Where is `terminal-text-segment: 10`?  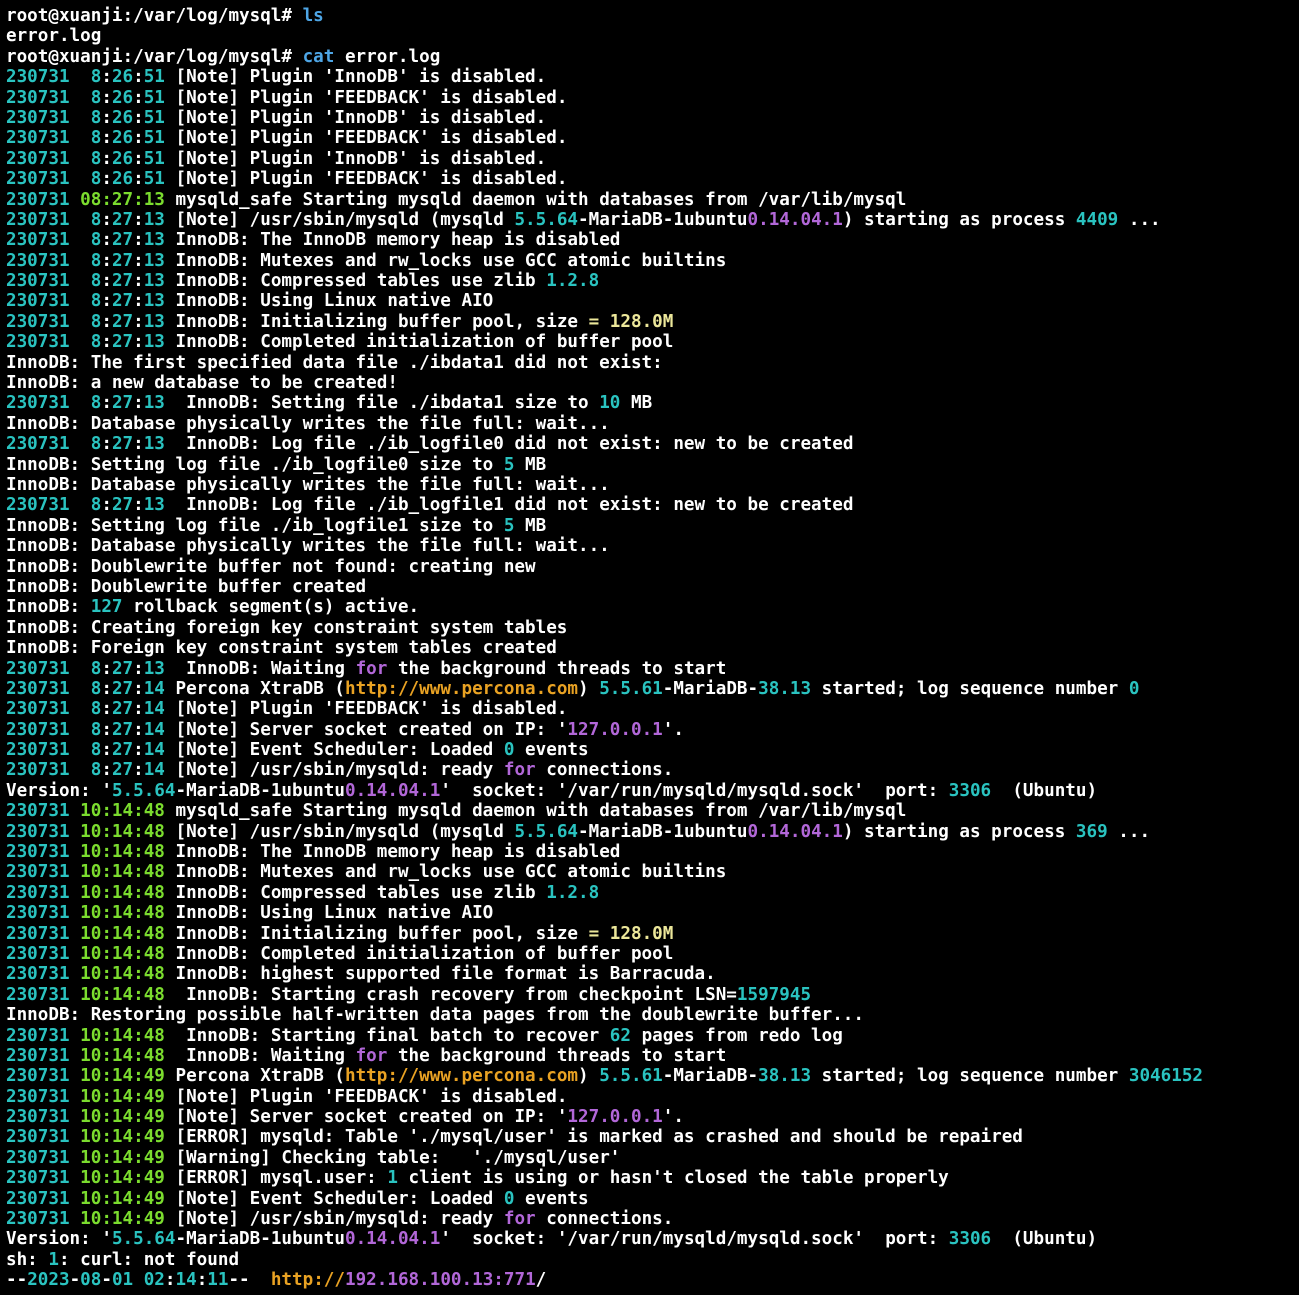
terminal-text-segment: 10 is located at coordinates (610, 403).